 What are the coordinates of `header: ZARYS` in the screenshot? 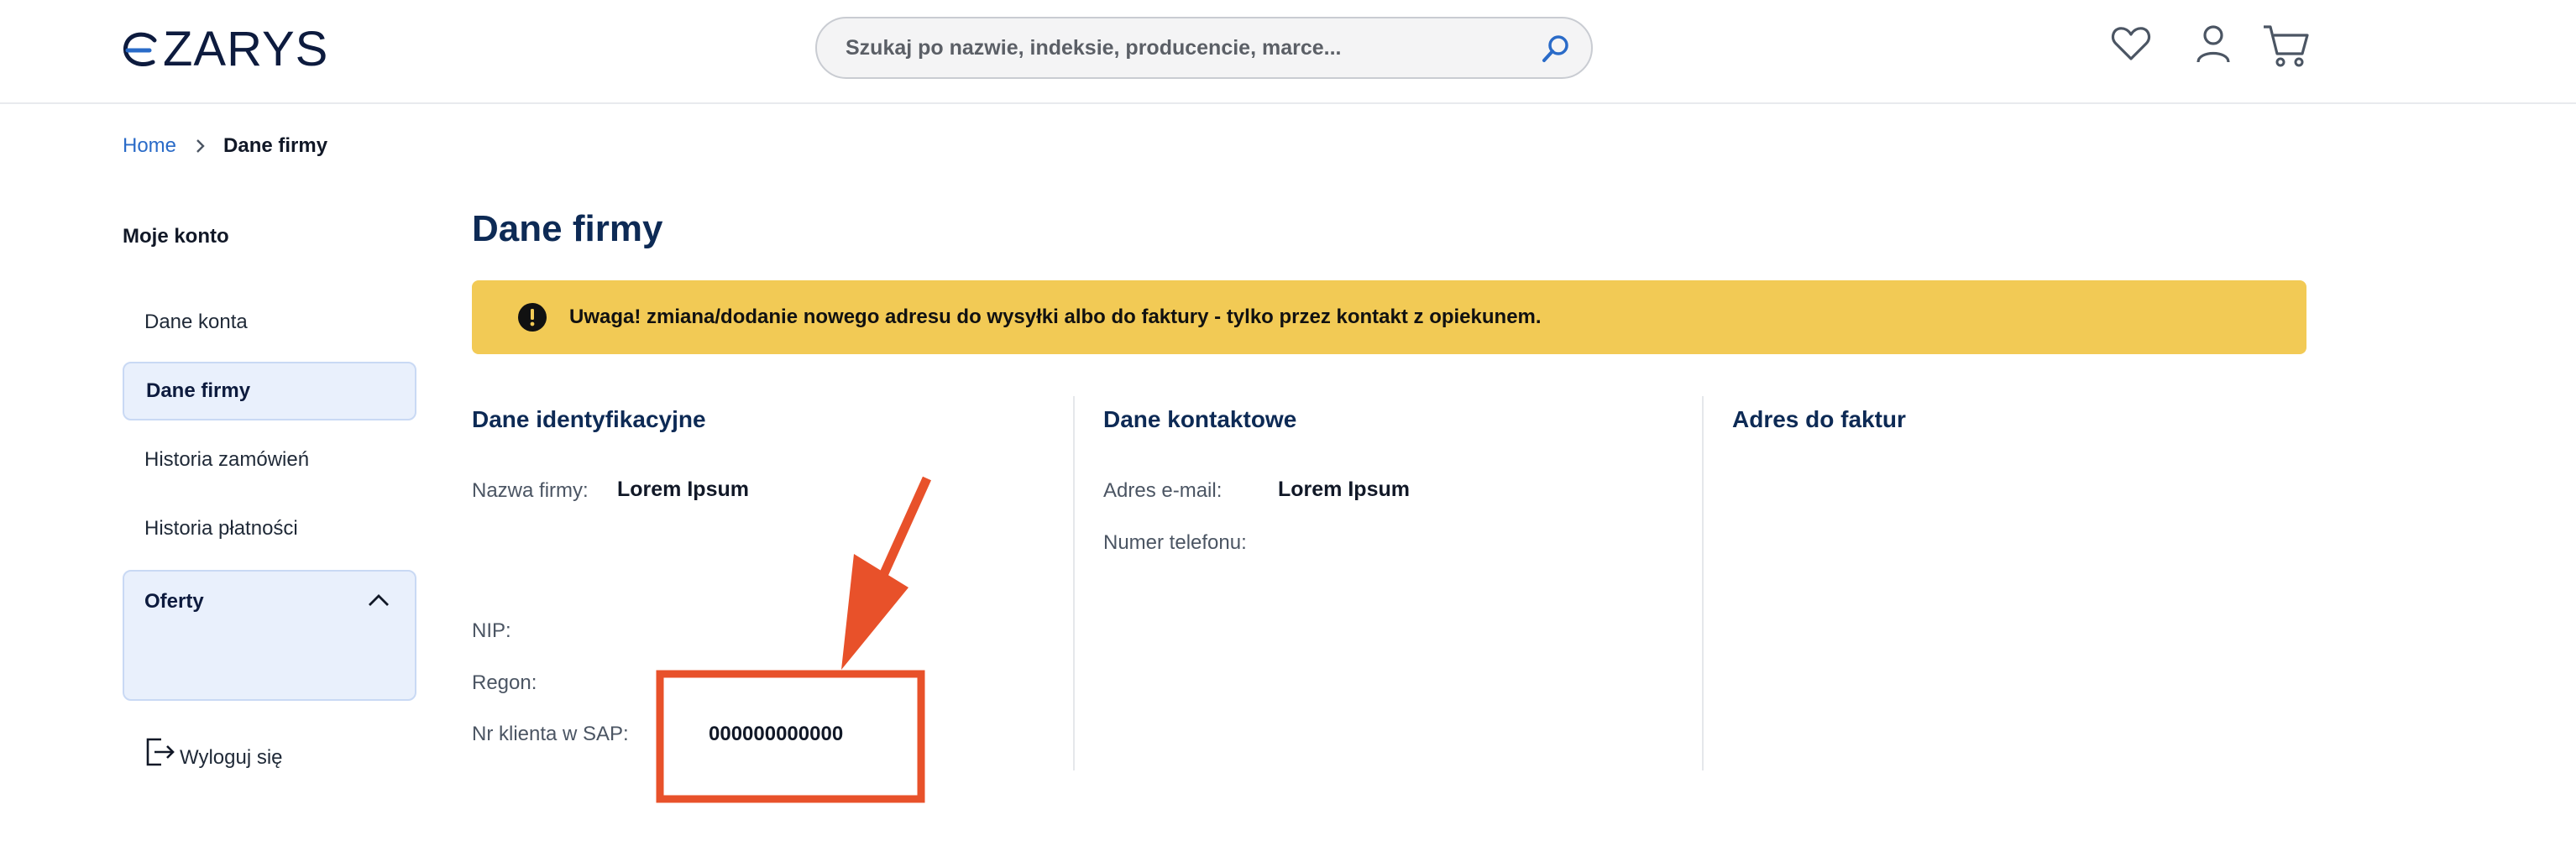 It's located at (1288, 52).